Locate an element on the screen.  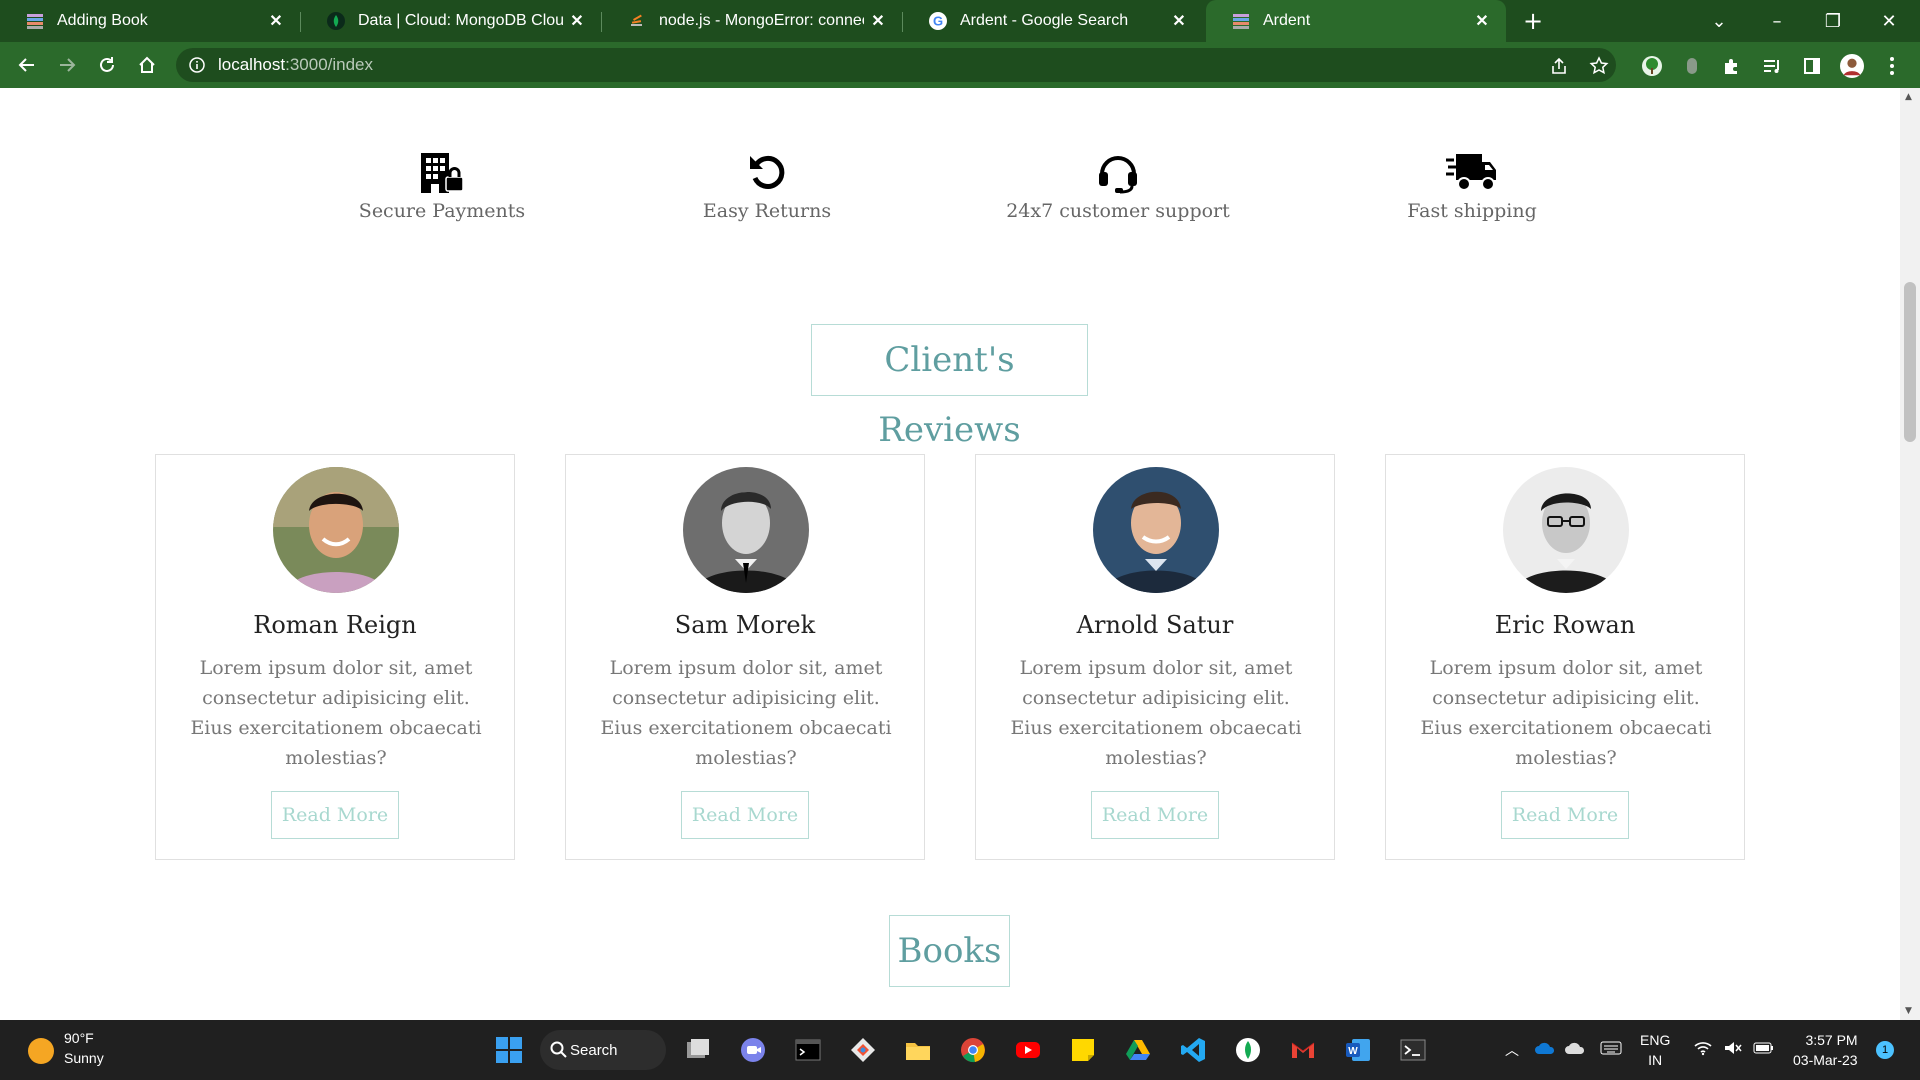
client-name: Arnold Satur is located at coordinates (1155, 625).